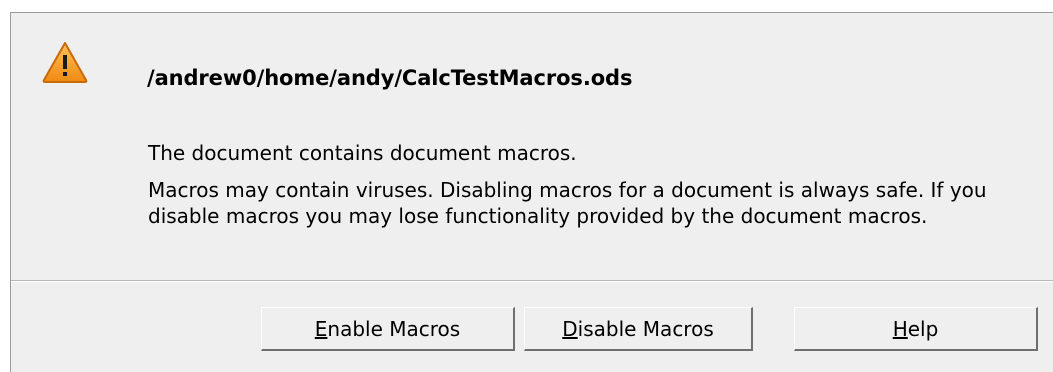  I want to click on help-button: Help, so click(916, 329).